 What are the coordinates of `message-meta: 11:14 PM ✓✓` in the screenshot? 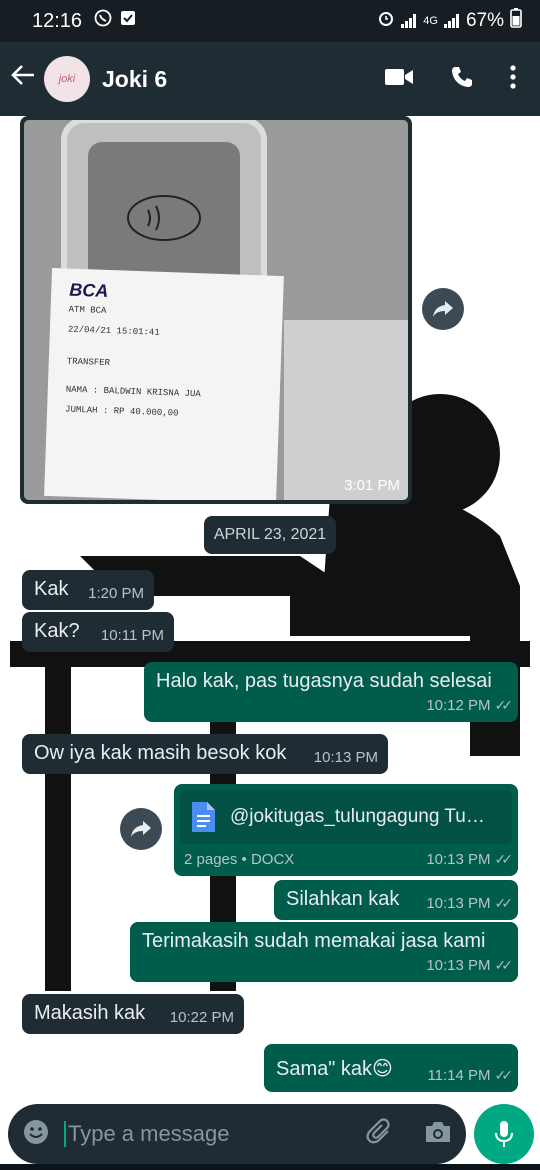 It's located at (470, 1075).